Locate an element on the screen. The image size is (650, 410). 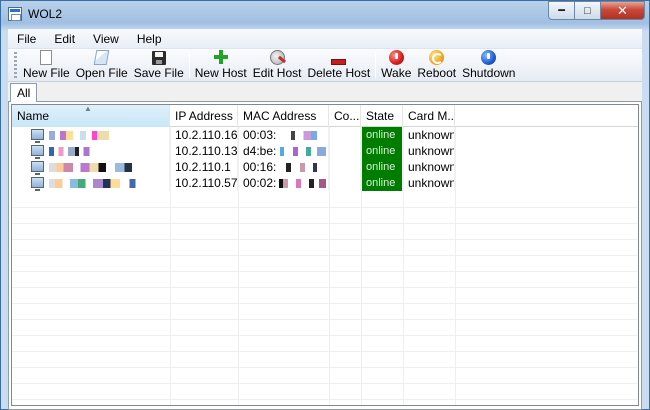
wake-button: Wake is located at coordinates (396, 65).